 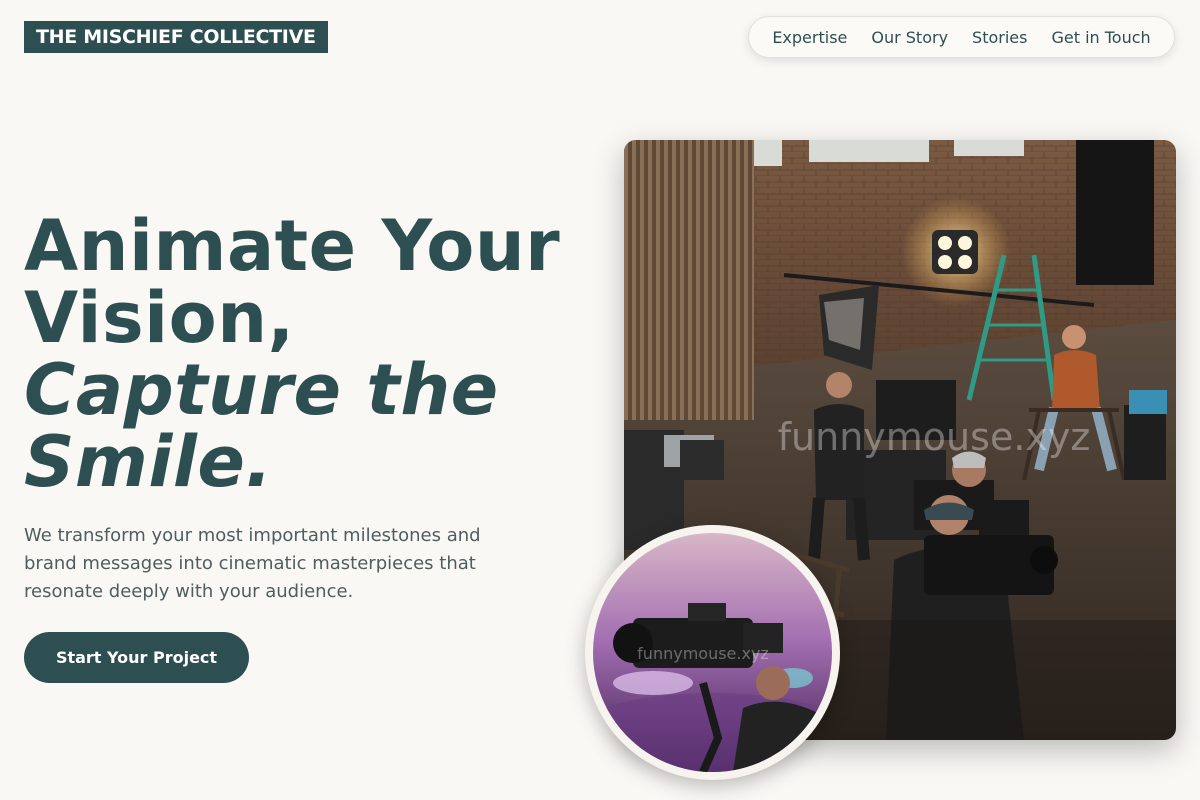 What do you see at coordinates (999, 37) in the screenshot?
I see `nav-link-stories: Stories` at bounding box center [999, 37].